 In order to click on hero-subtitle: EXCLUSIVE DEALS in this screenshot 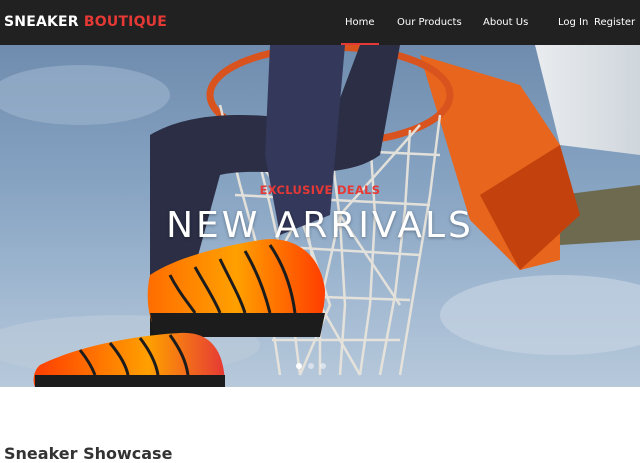, I will do `click(320, 190)`.